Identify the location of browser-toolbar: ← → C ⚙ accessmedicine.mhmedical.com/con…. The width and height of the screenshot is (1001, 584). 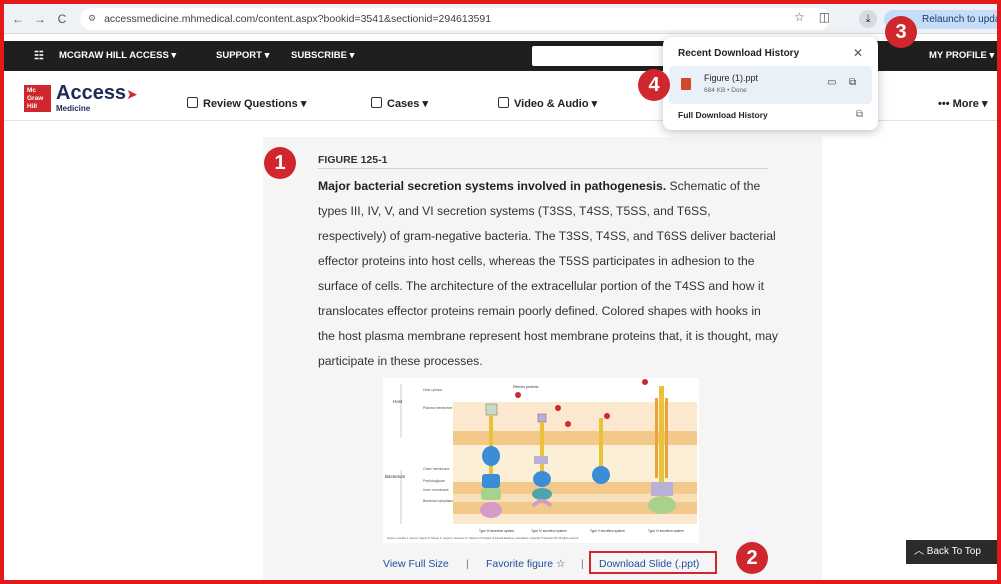
(502, 19).